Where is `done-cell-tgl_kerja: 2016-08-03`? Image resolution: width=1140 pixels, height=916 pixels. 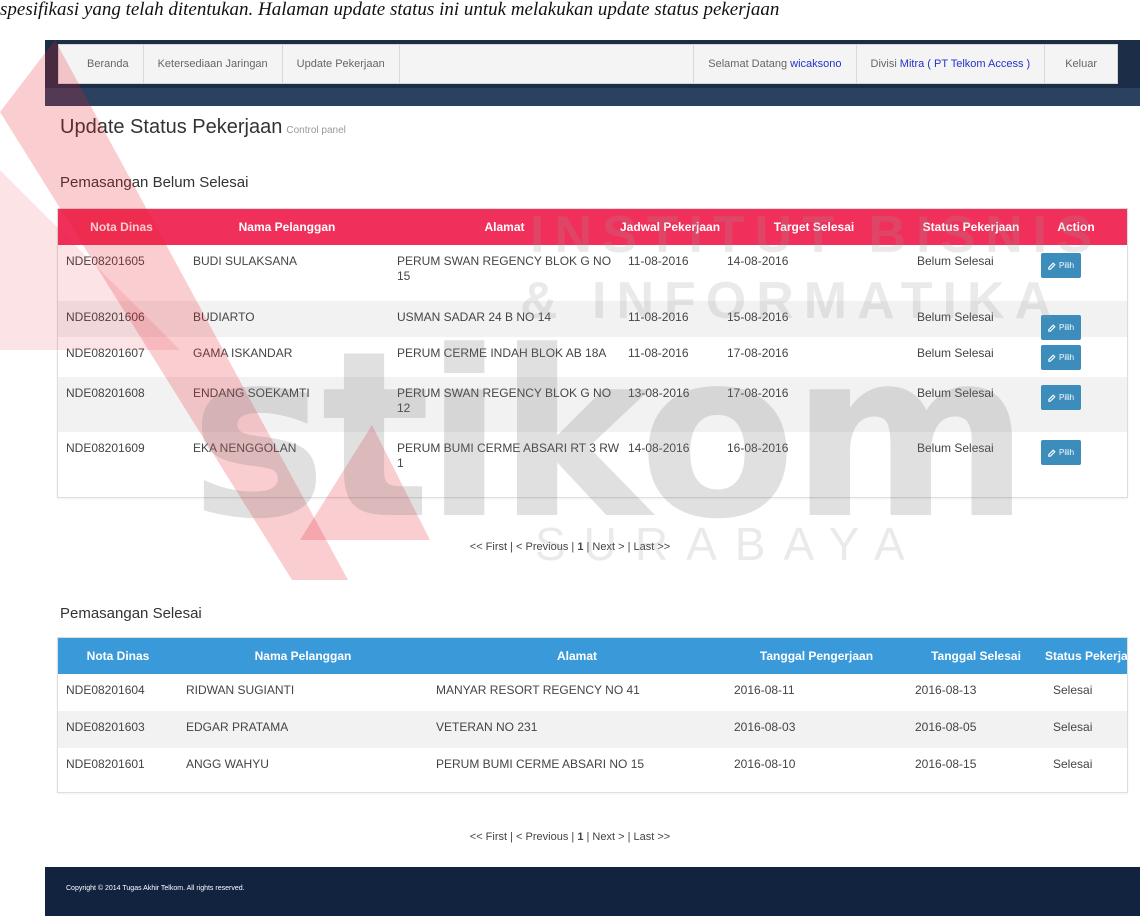
done-cell-tgl_kerja: 2016-08-03 is located at coordinates (765, 727).